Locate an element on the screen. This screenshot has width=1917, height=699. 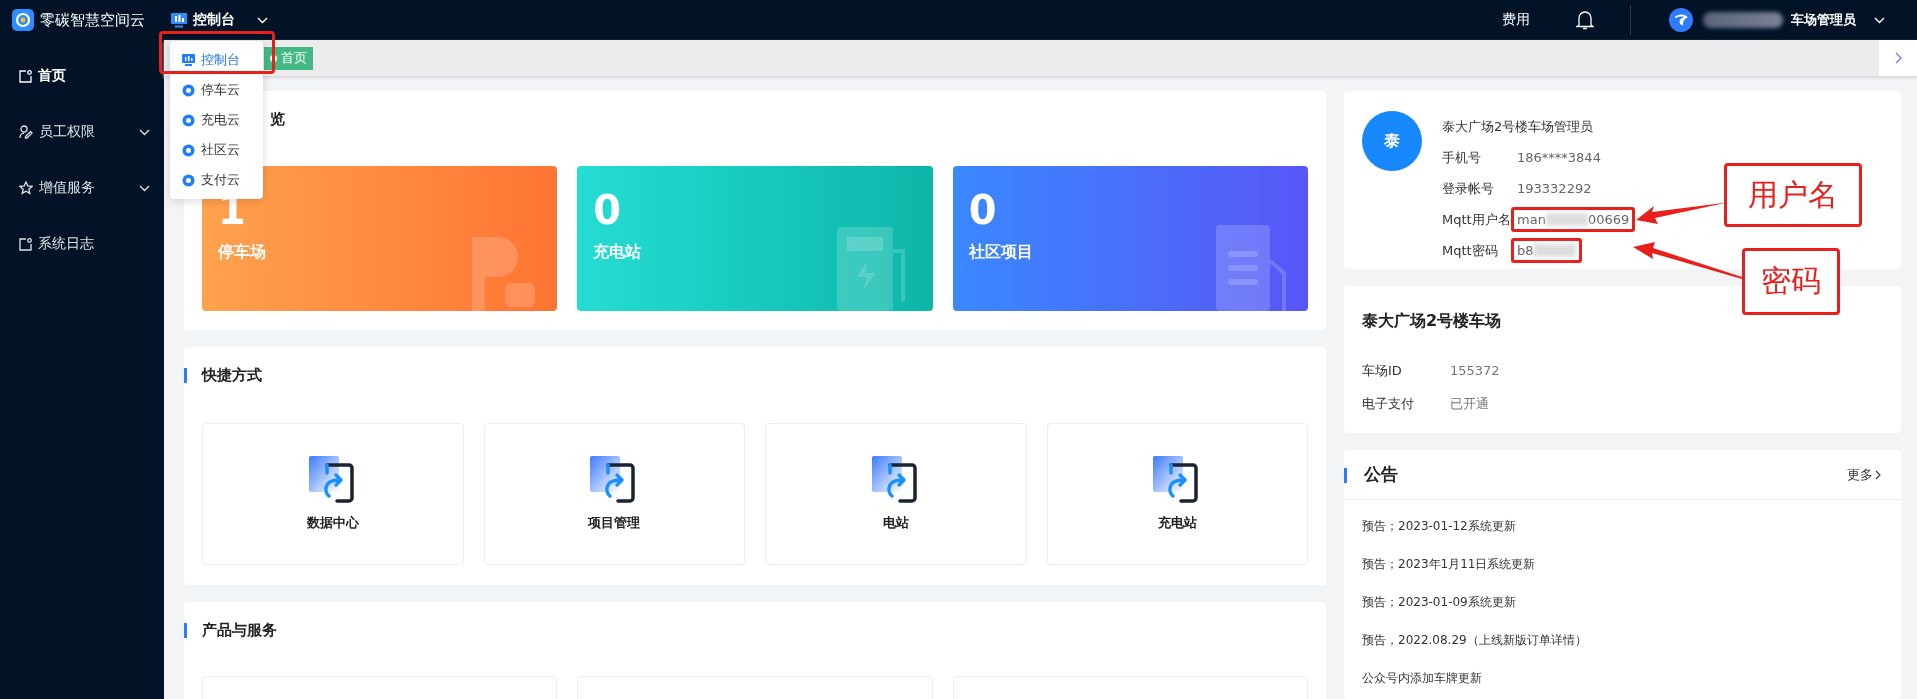
bell-icon is located at coordinates (1585, 20).